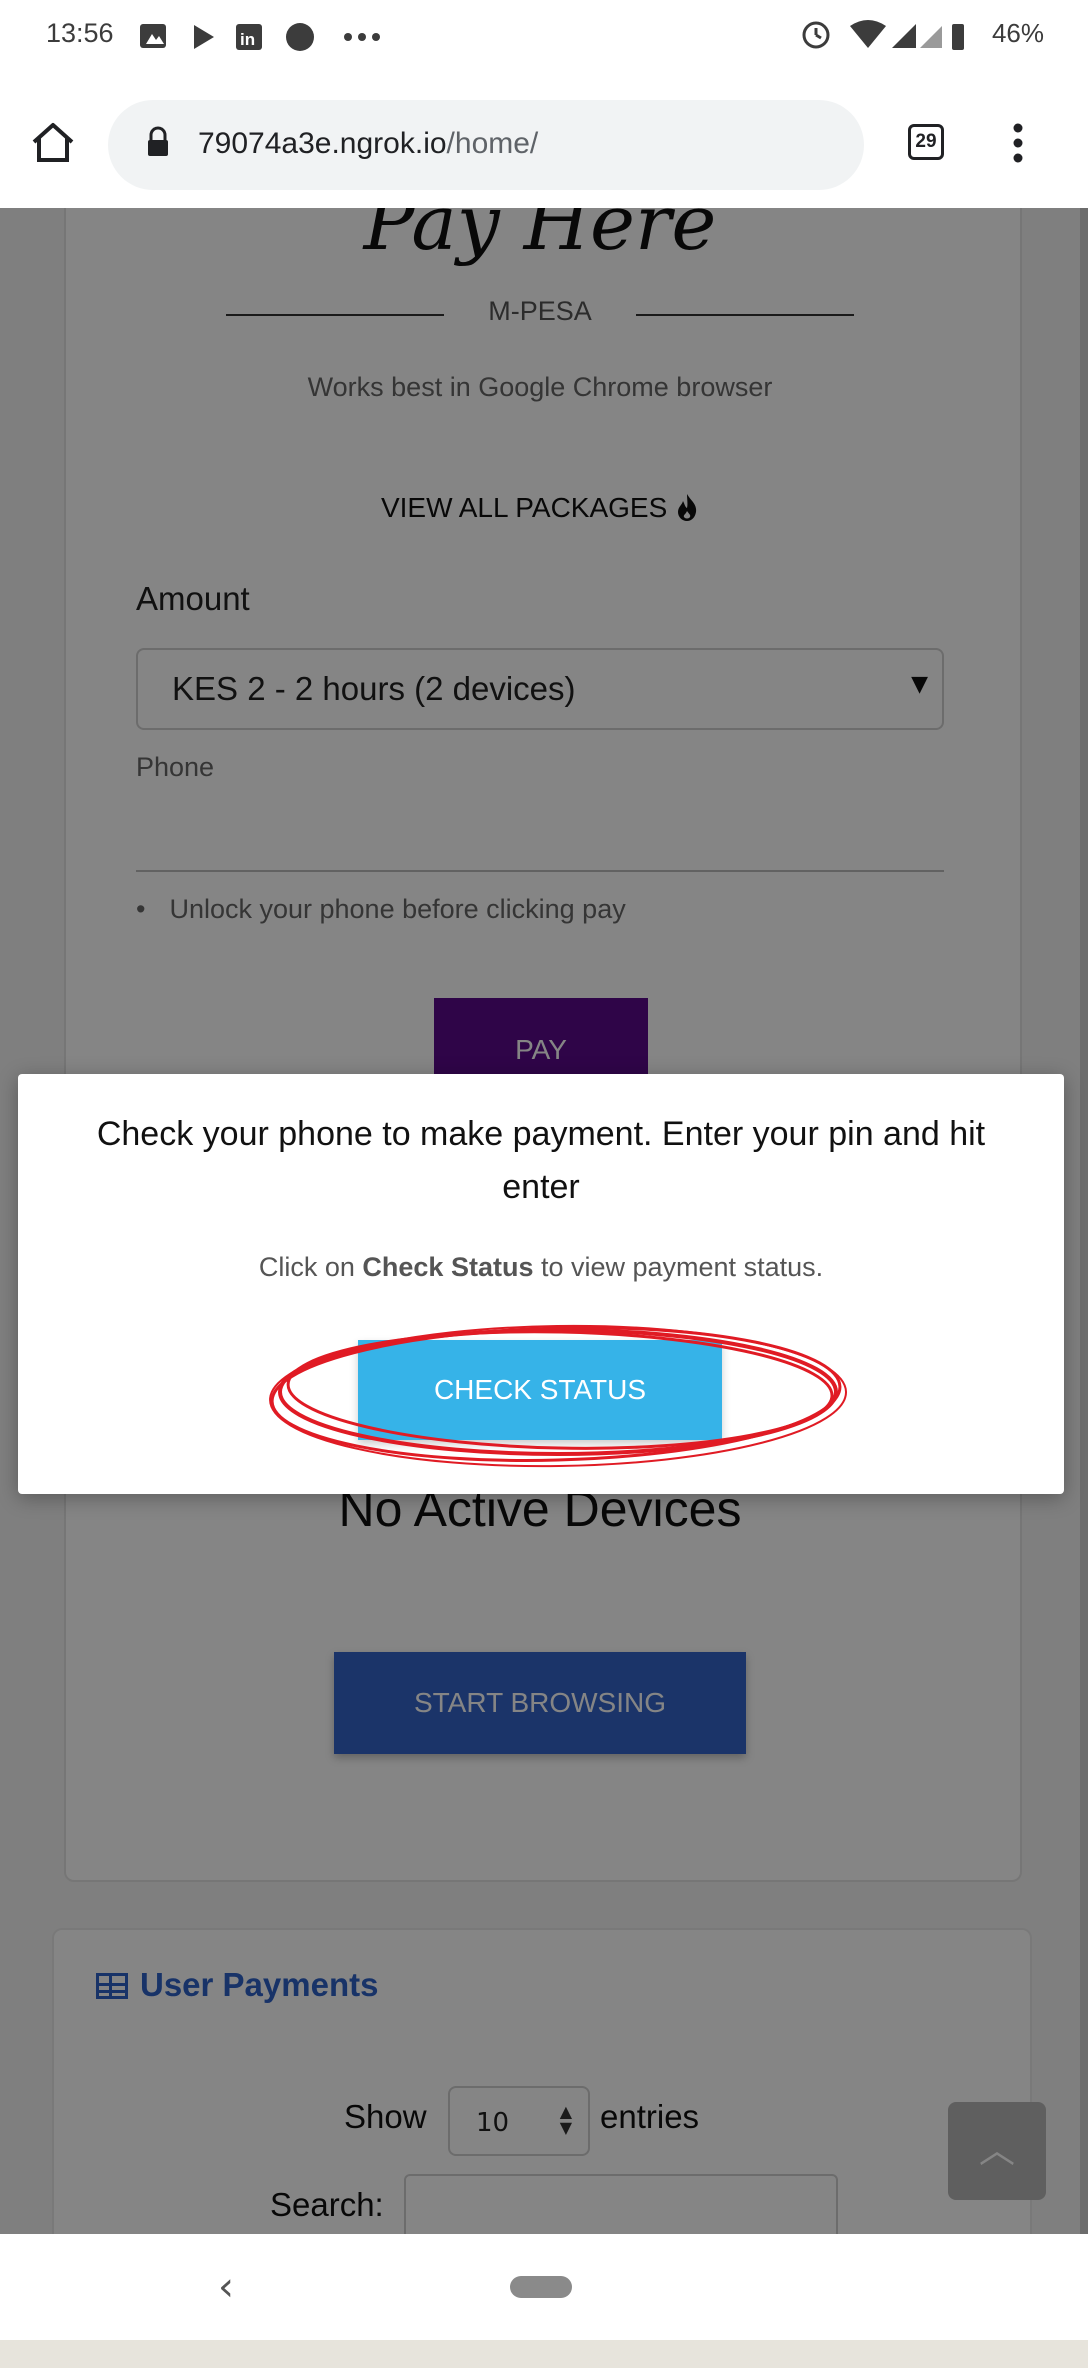 The height and width of the screenshot is (2368, 1088). What do you see at coordinates (1018, 143) in the screenshot?
I see `browser-menu-icon` at bounding box center [1018, 143].